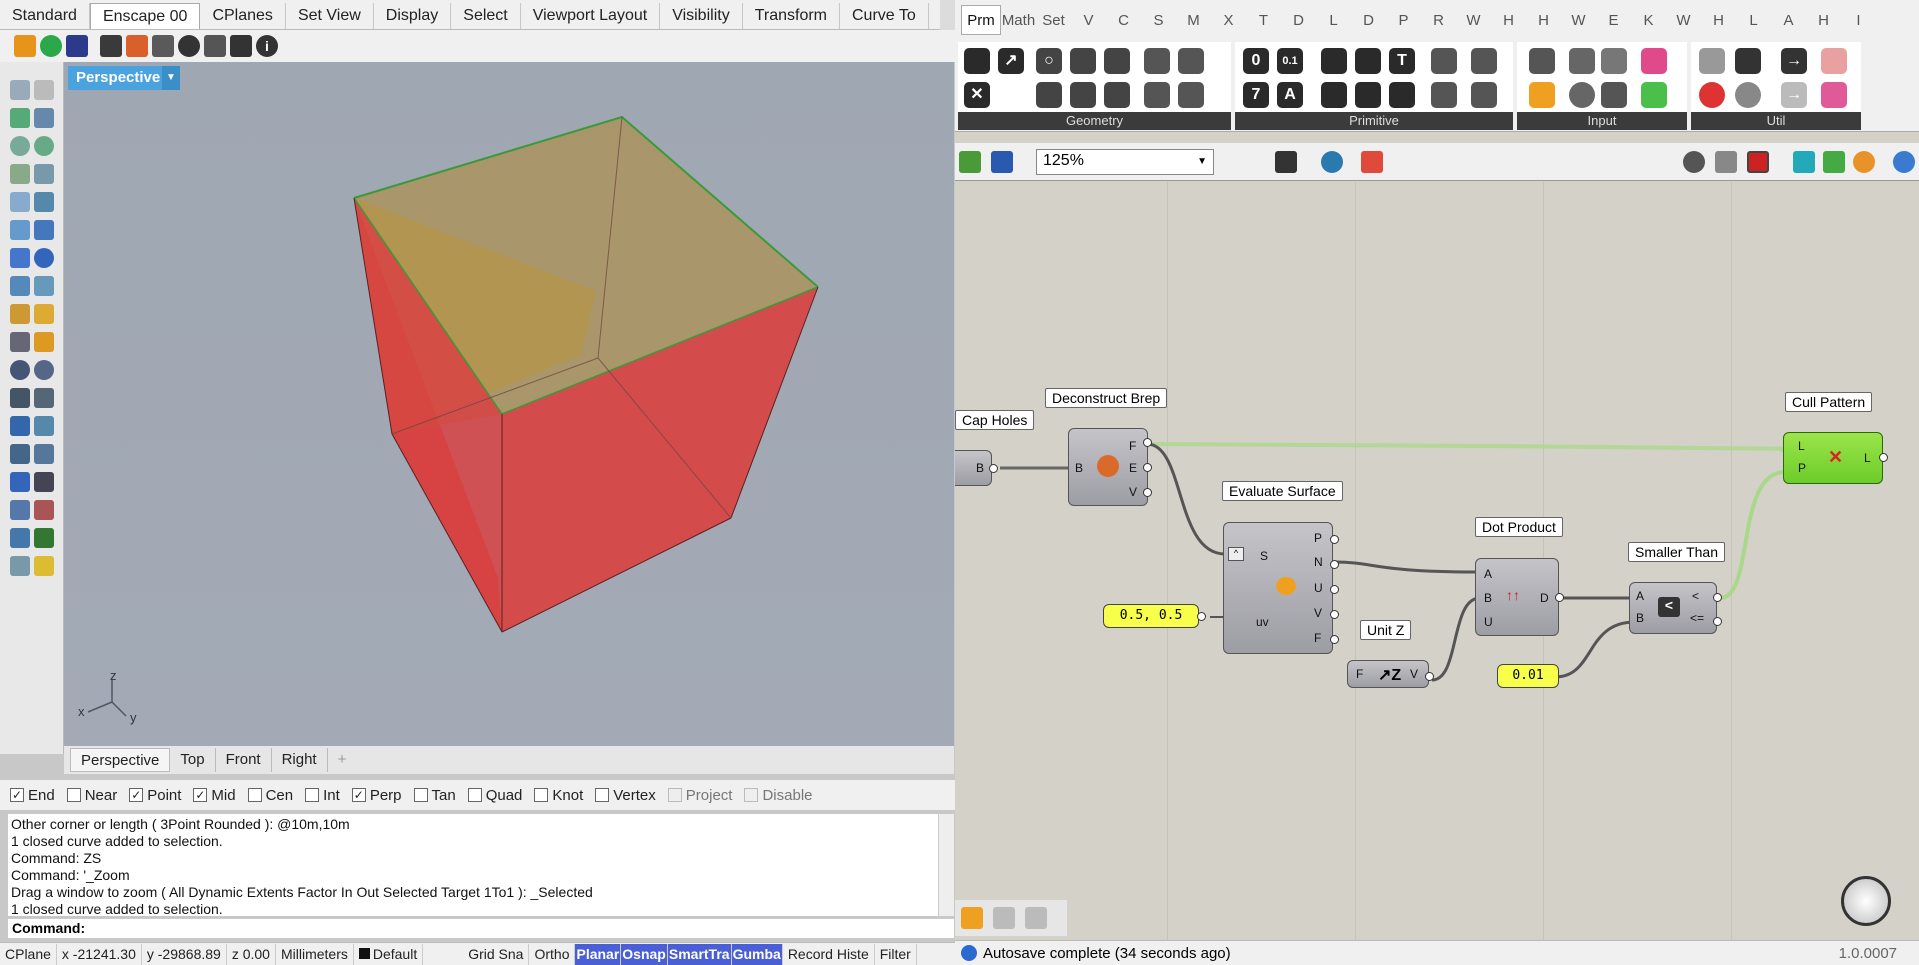 The image size is (1919, 965). Describe the element at coordinates (1794, 61) in the screenshot. I see `arrow-right-icon: →` at that location.